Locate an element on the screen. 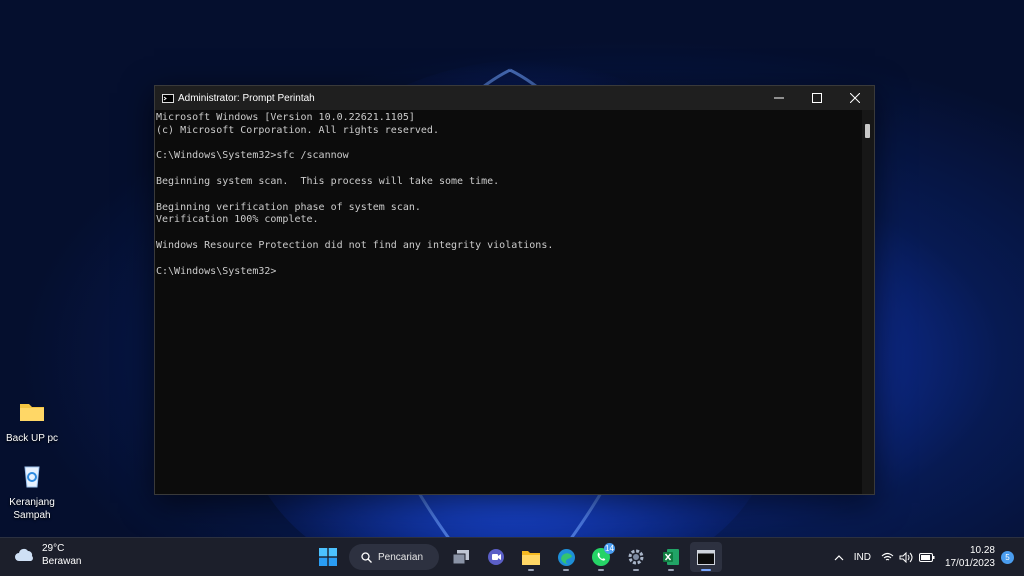  clock: 10.28 17/01/2023 is located at coordinates (970, 557).